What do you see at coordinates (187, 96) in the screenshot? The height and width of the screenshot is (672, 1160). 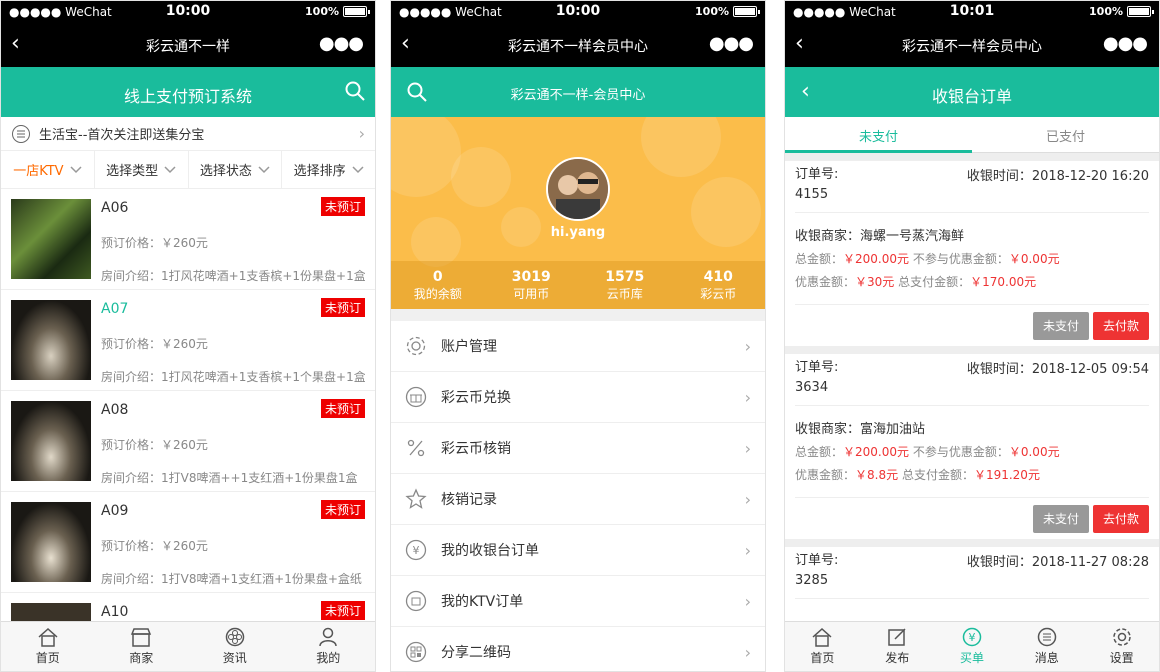 I see `page-title: 线上支付预订系统` at bounding box center [187, 96].